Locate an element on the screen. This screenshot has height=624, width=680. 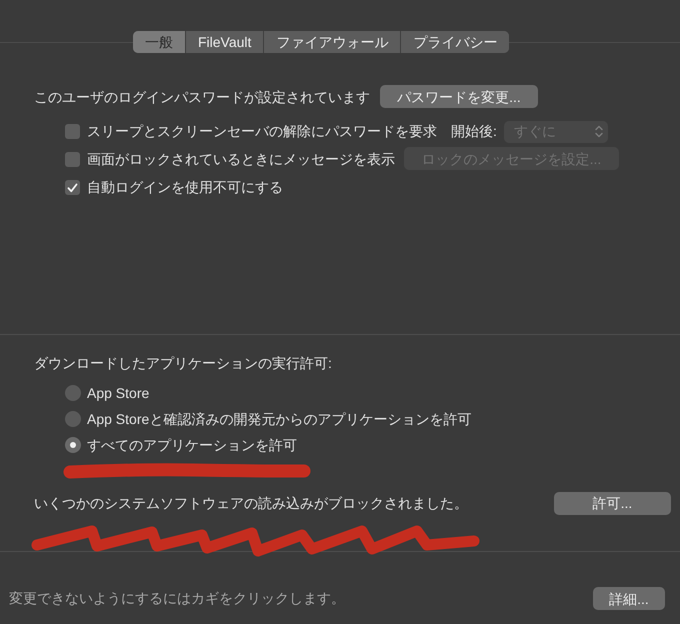
radio-label: App Store is located at coordinates (118, 393).